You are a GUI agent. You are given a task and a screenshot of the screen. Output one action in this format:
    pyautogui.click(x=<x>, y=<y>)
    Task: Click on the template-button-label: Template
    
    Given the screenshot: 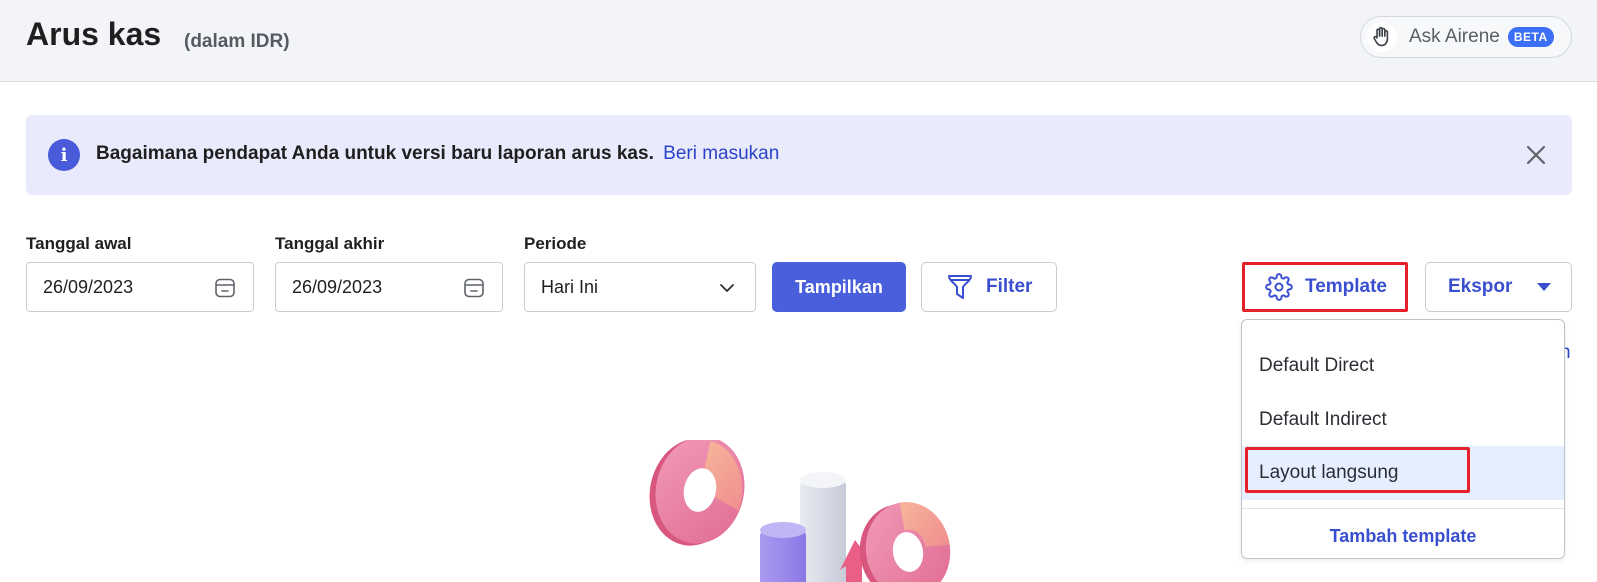 What is the action you would take?
    pyautogui.click(x=1346, y=286)
    